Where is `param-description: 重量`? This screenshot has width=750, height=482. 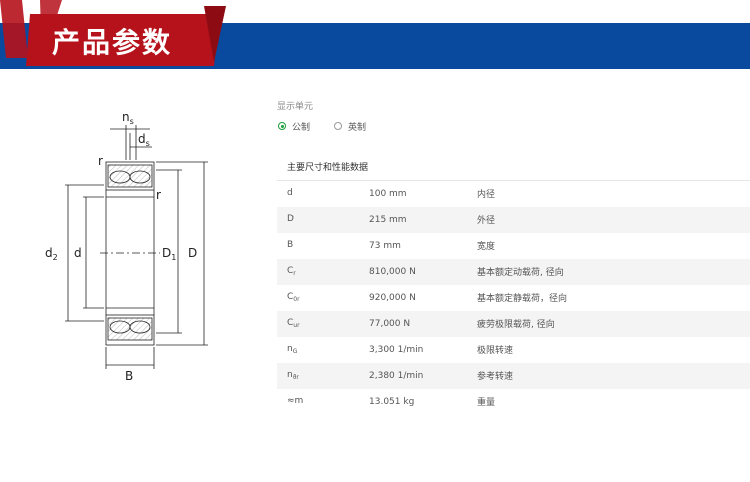 param-description: 重量 is located at coordinates (486, 403).